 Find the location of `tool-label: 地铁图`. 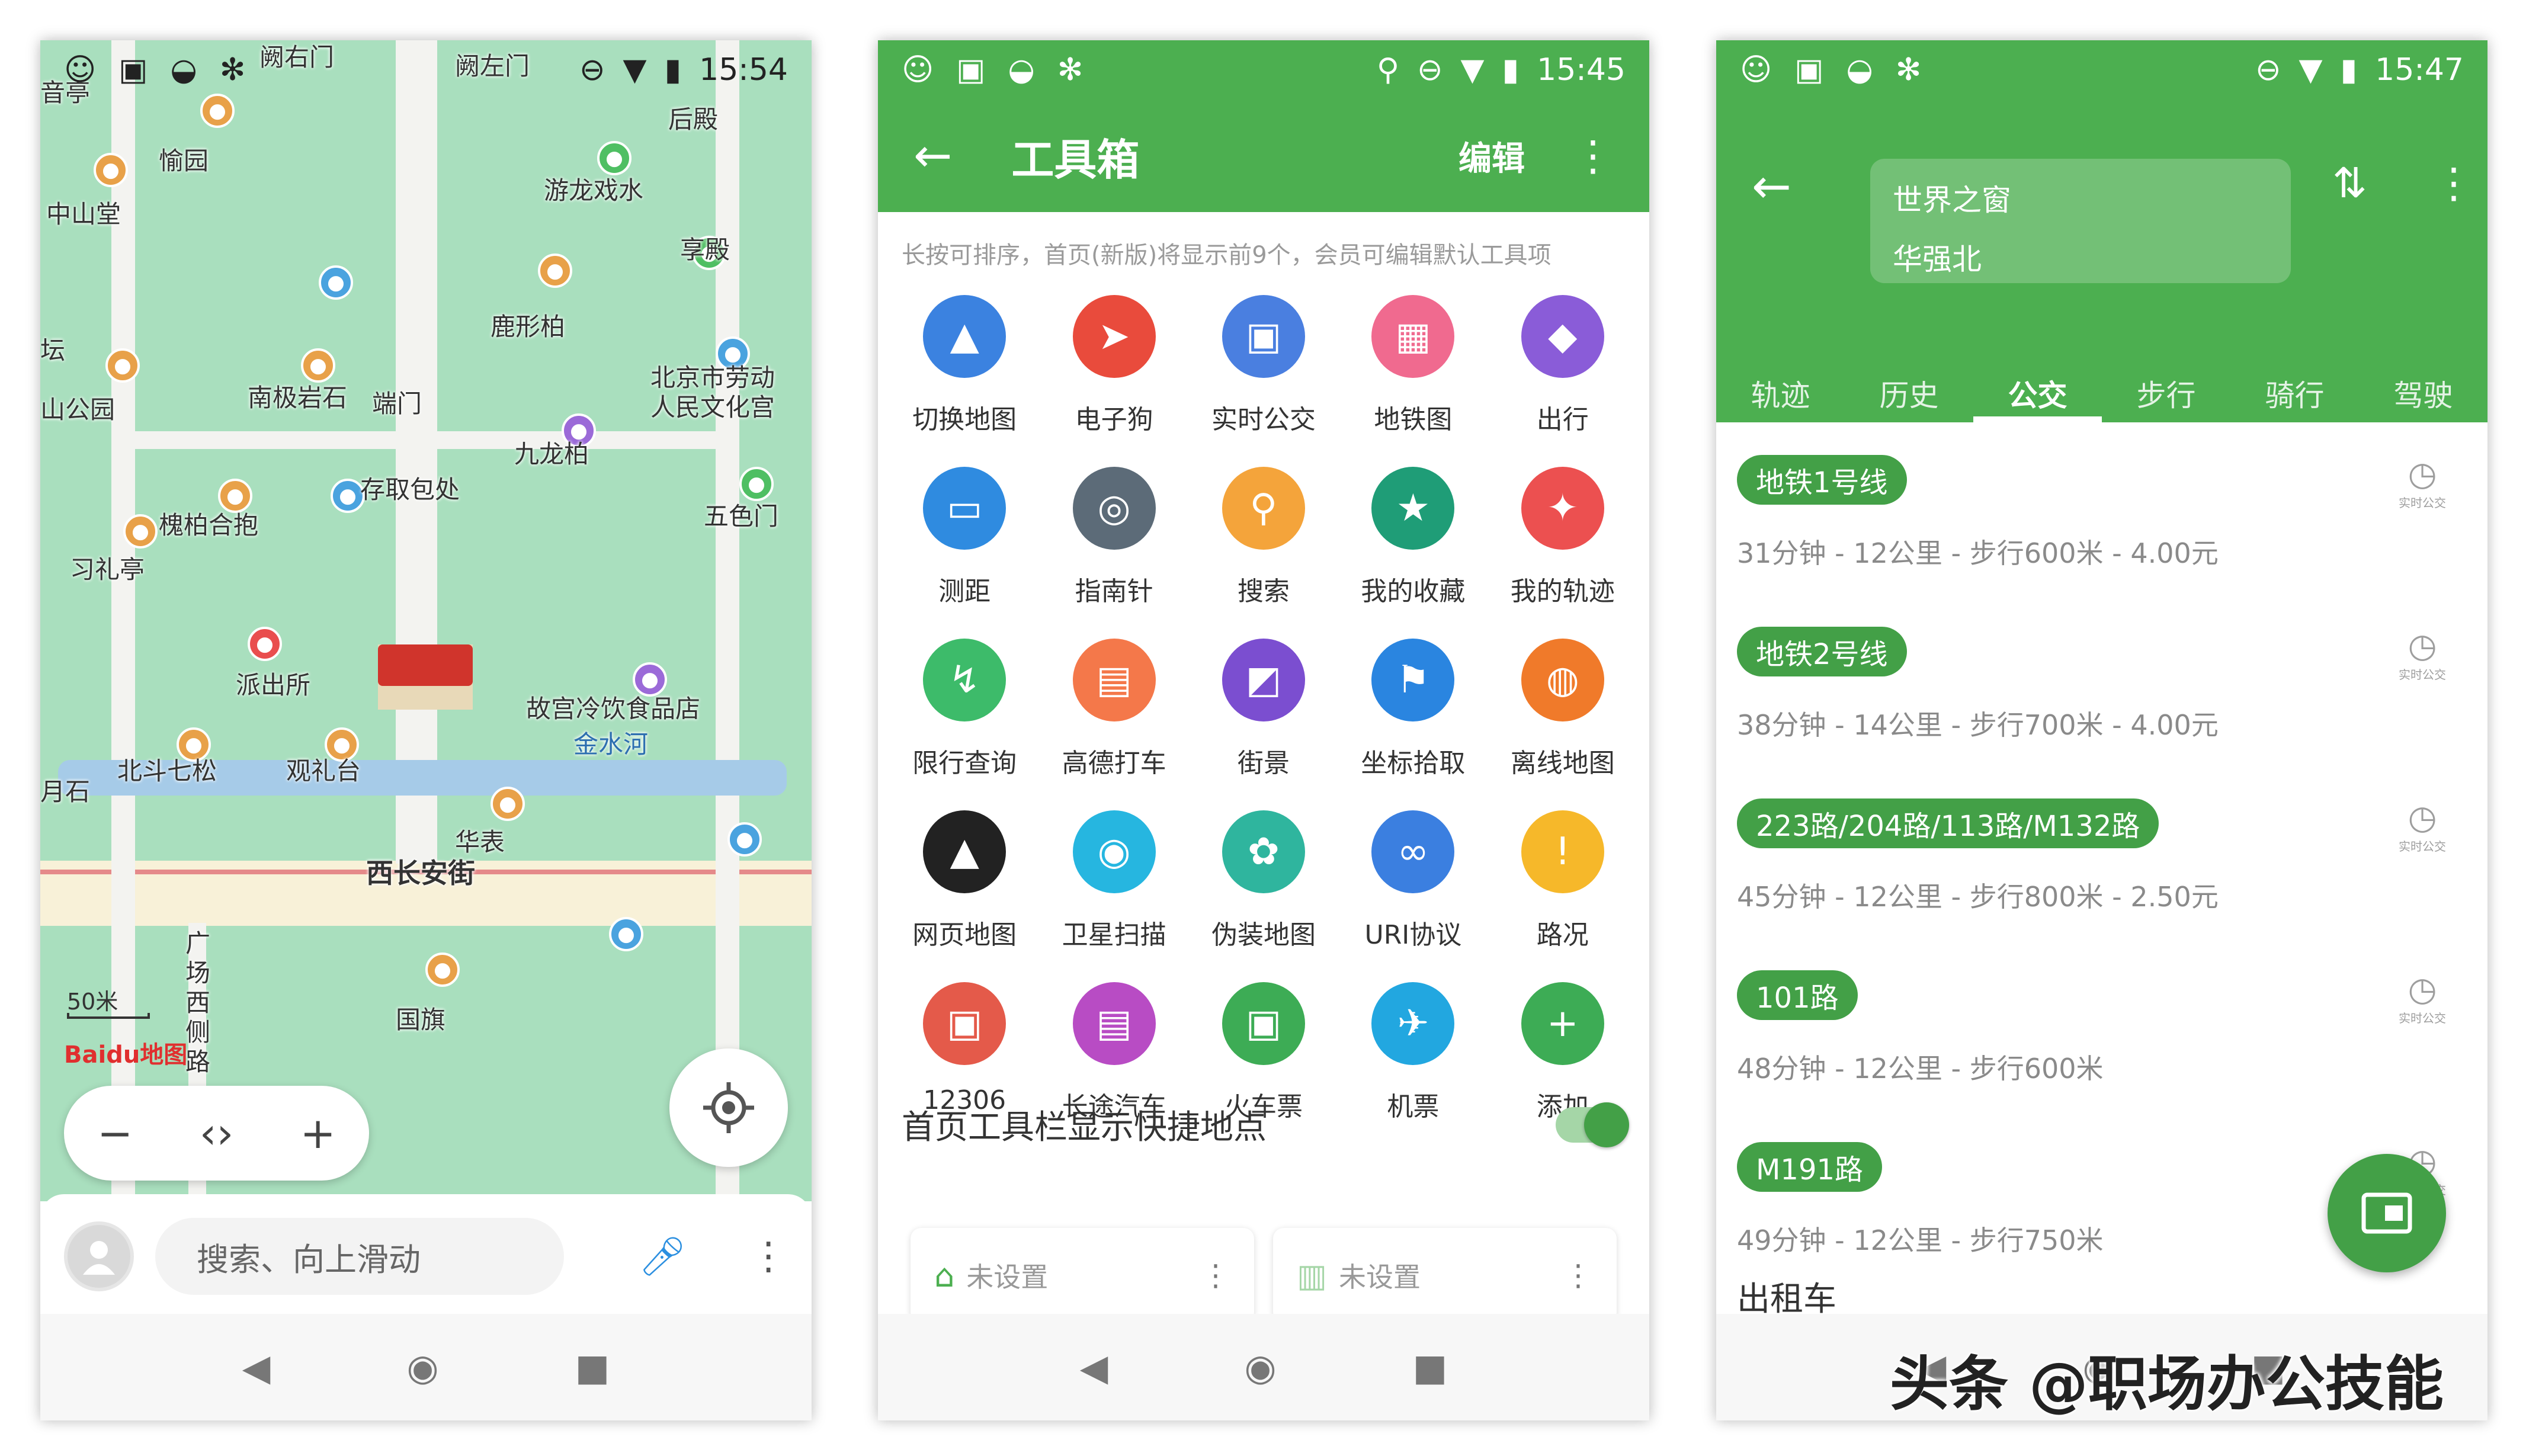

tool-label: 地铁图 is located at coordinates (1413, 420).